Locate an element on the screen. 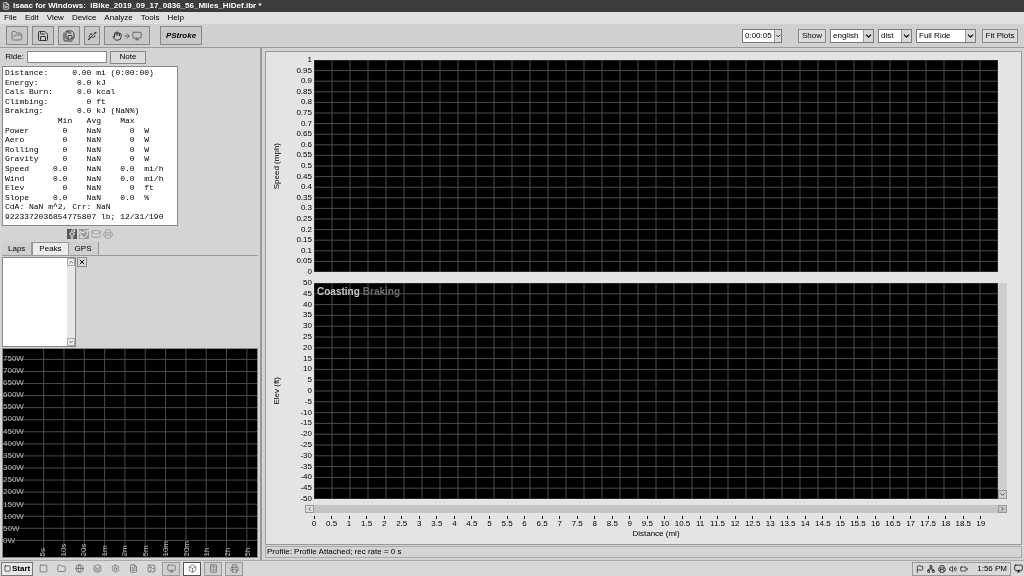  axis-tick-label: 5 is located at coordinates (309, 380).